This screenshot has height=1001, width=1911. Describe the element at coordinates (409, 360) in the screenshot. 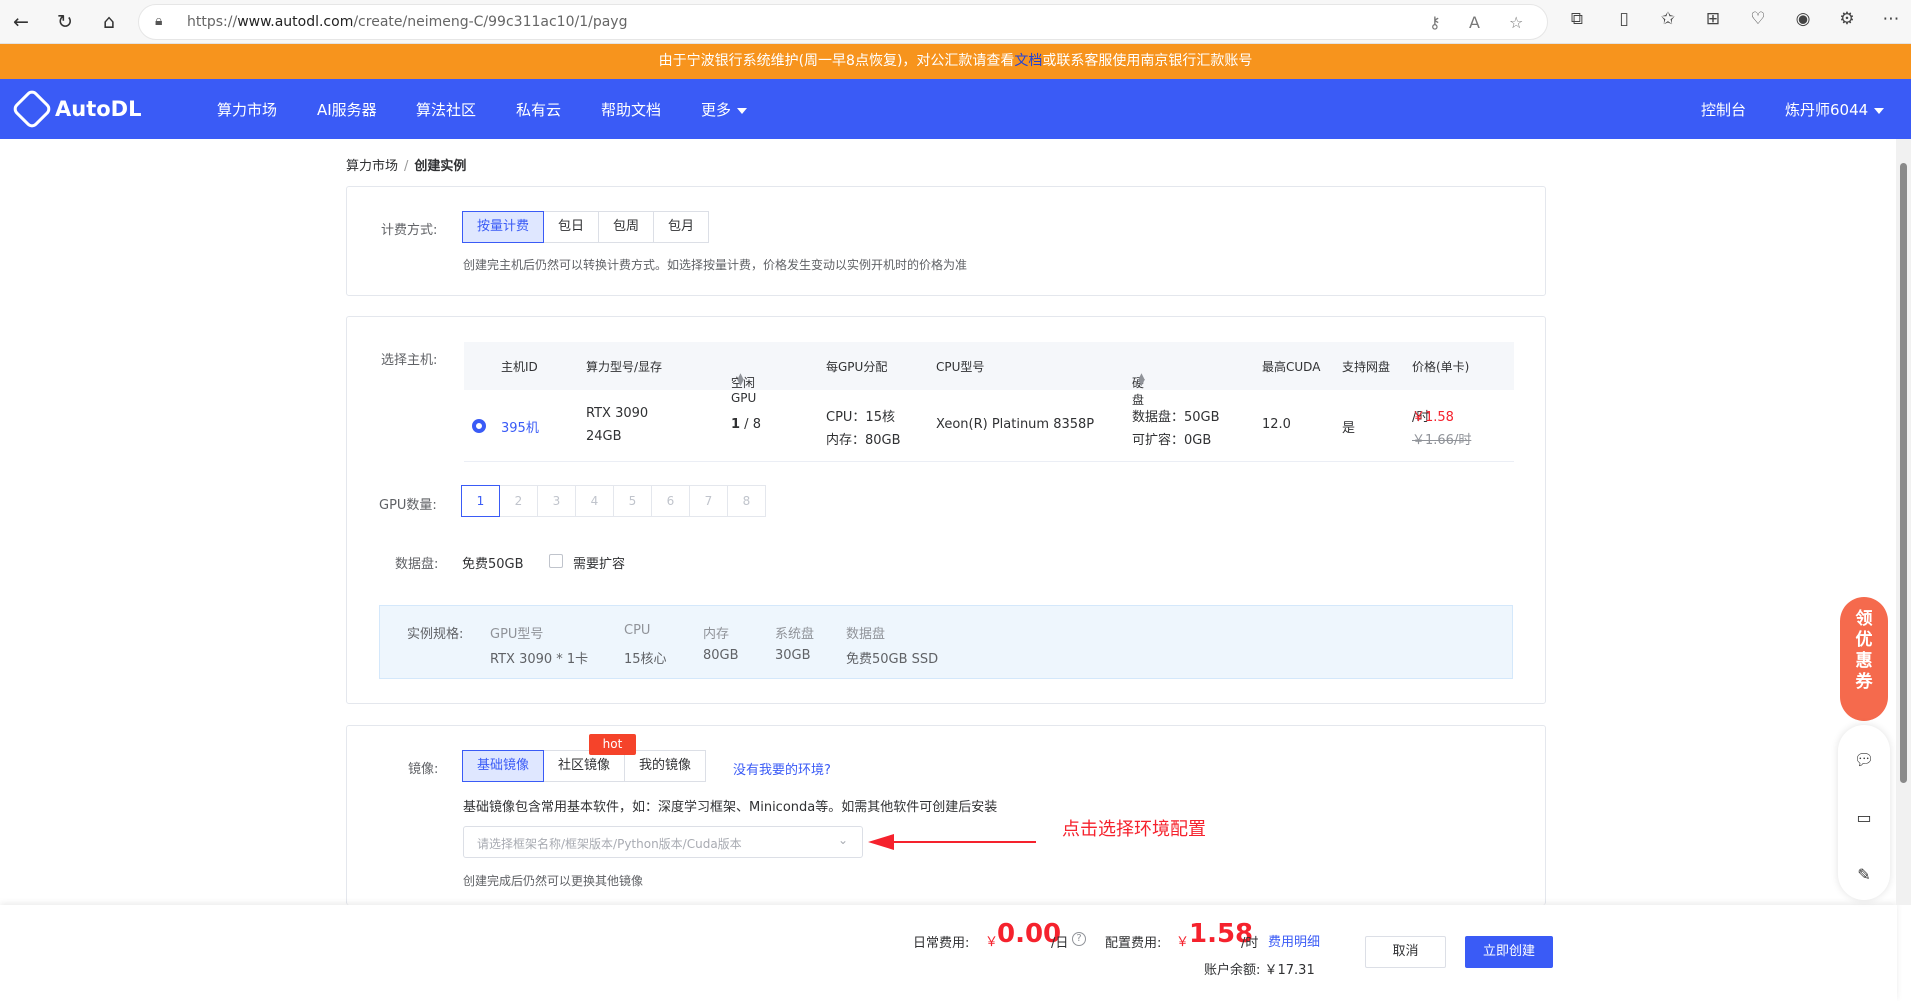

I see `host-label: 选择主机:` at that location.